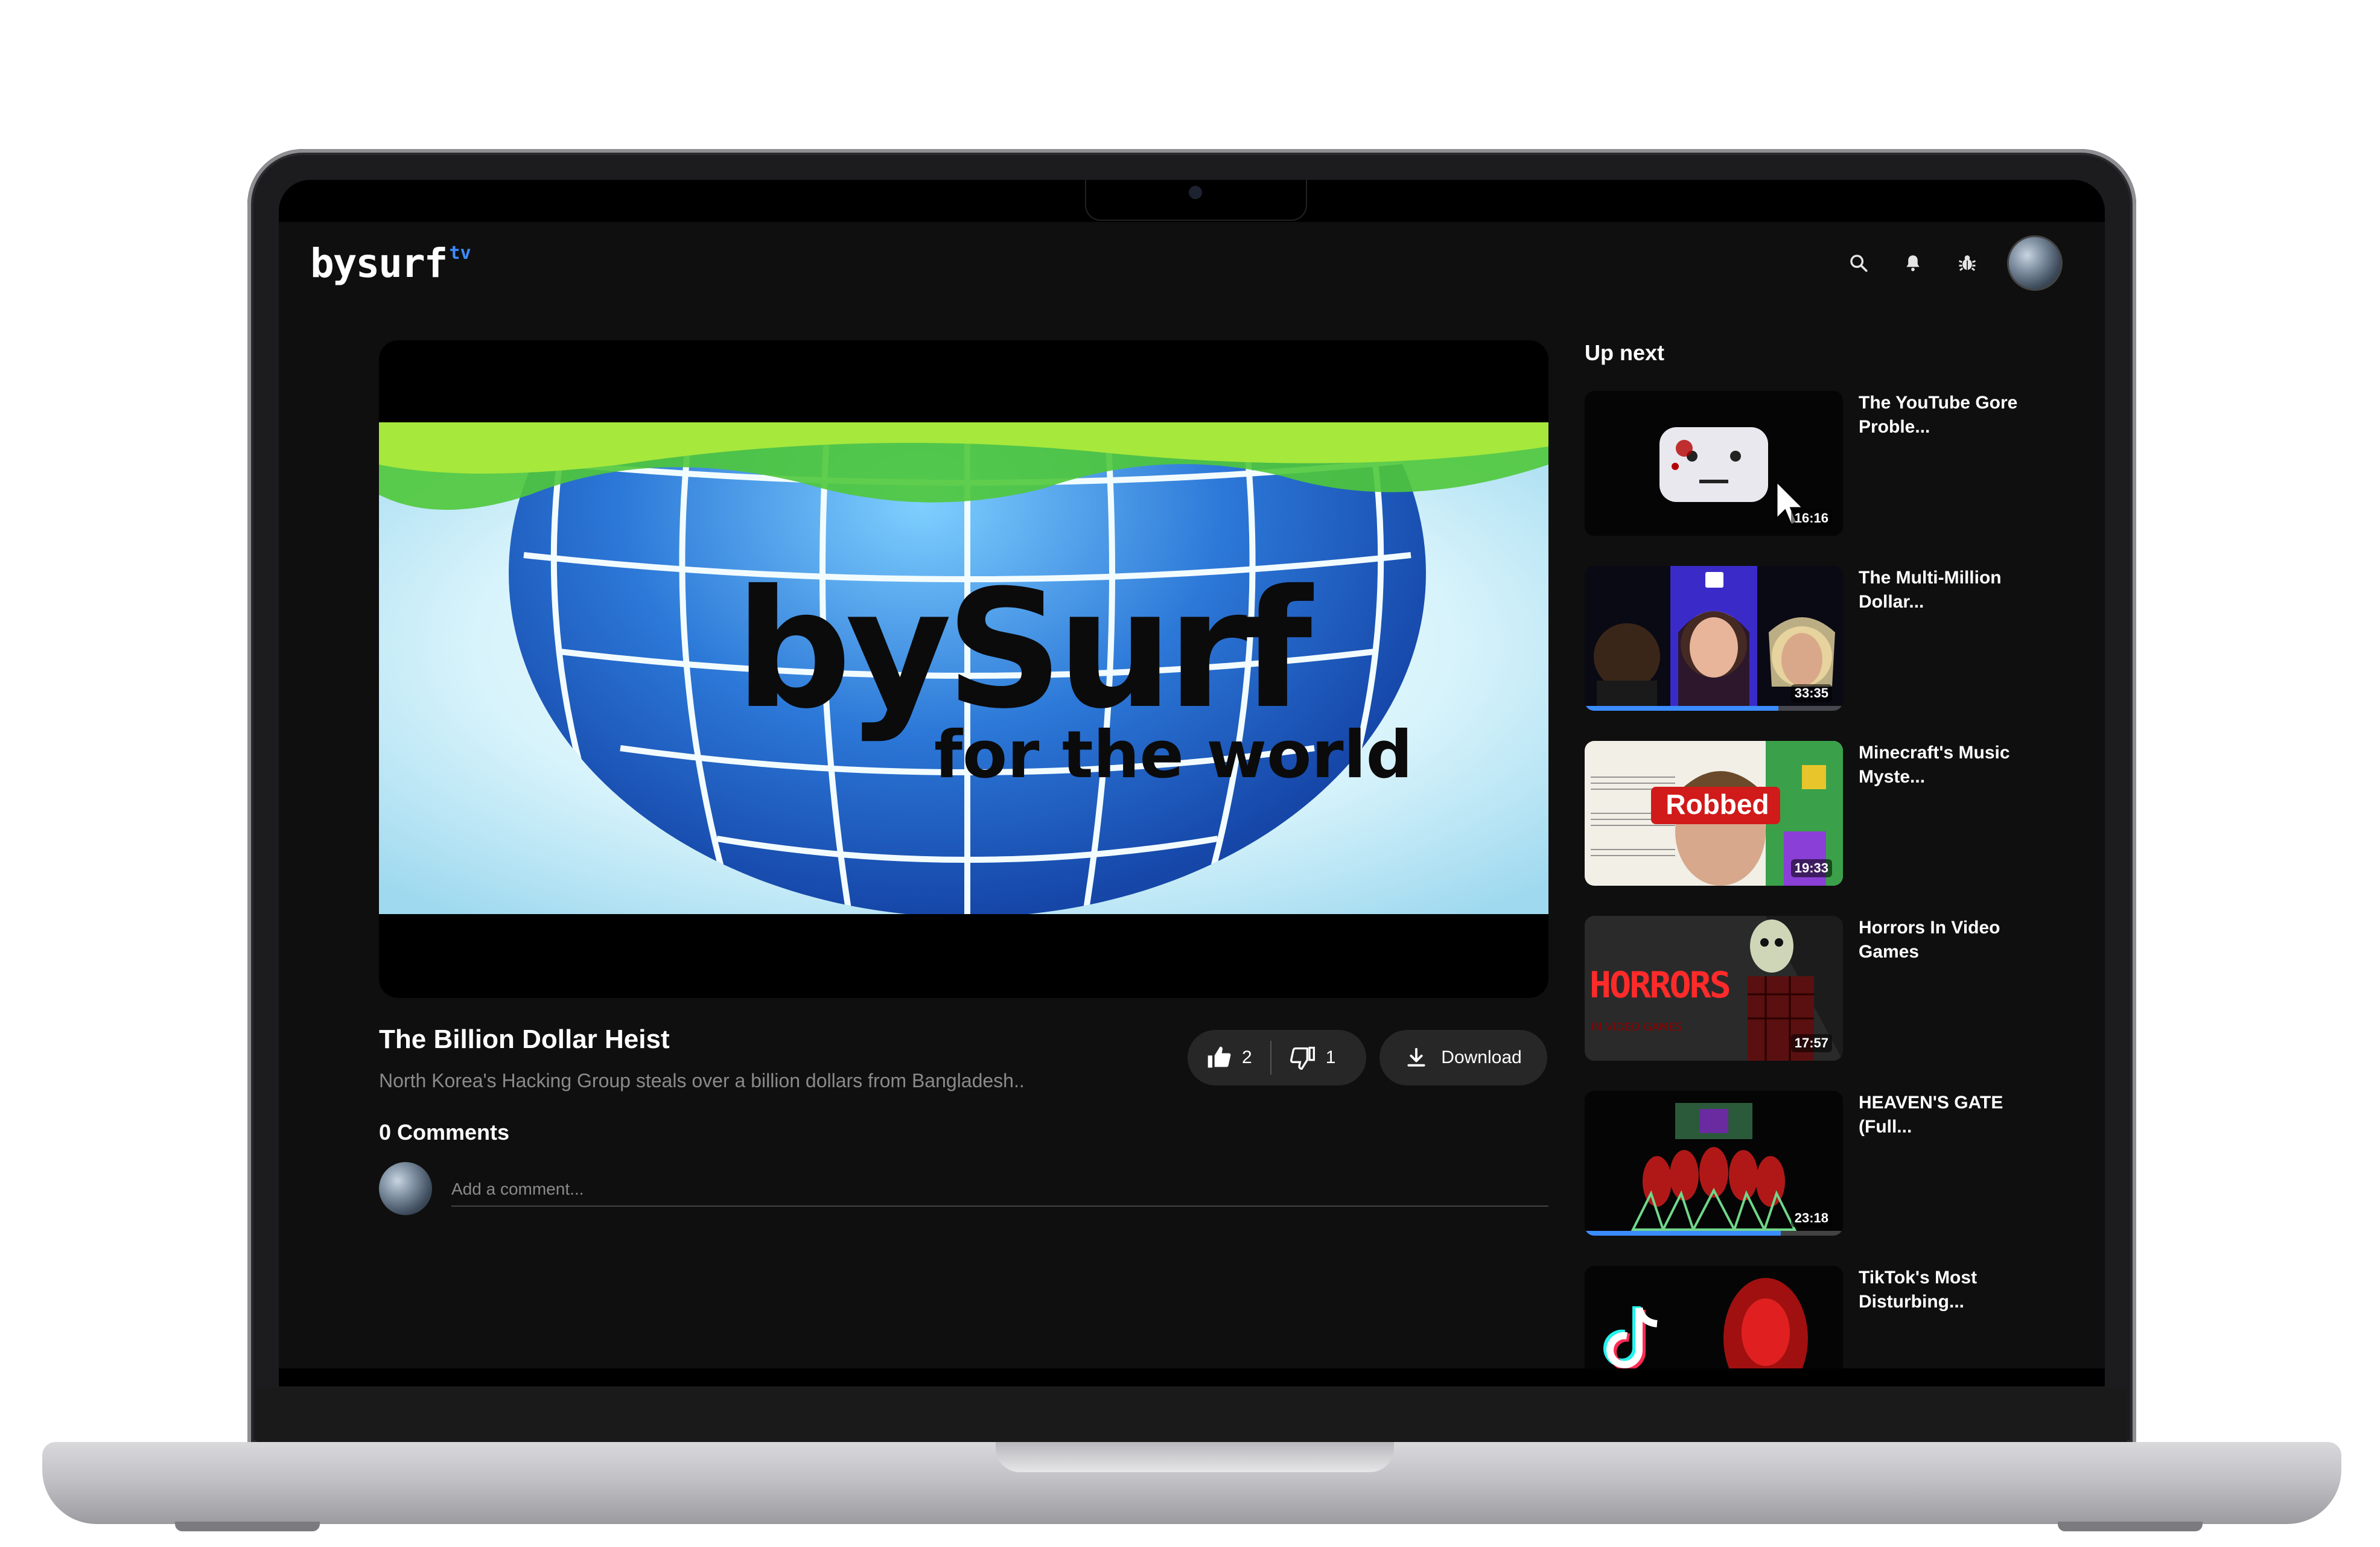 The width and height of the screenshot is (2380, 1547). What do you see at coordinates (1714, 1164) in the screenshot?
I see `video-thumbnail: 23:18` at bounding box center [1714, 1164].